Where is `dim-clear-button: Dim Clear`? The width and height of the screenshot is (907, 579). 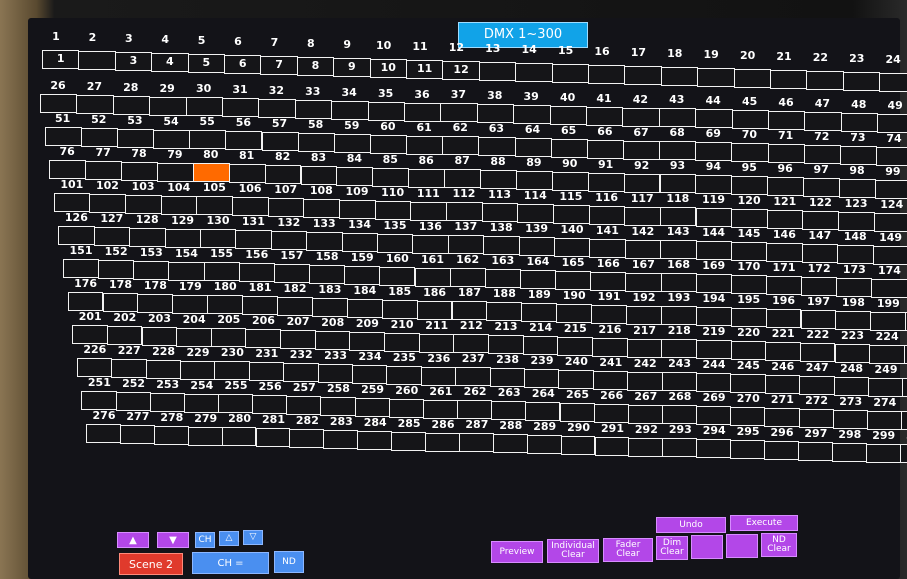 dim-clear-button: Dim Clear is located at coordinates (672, 548).